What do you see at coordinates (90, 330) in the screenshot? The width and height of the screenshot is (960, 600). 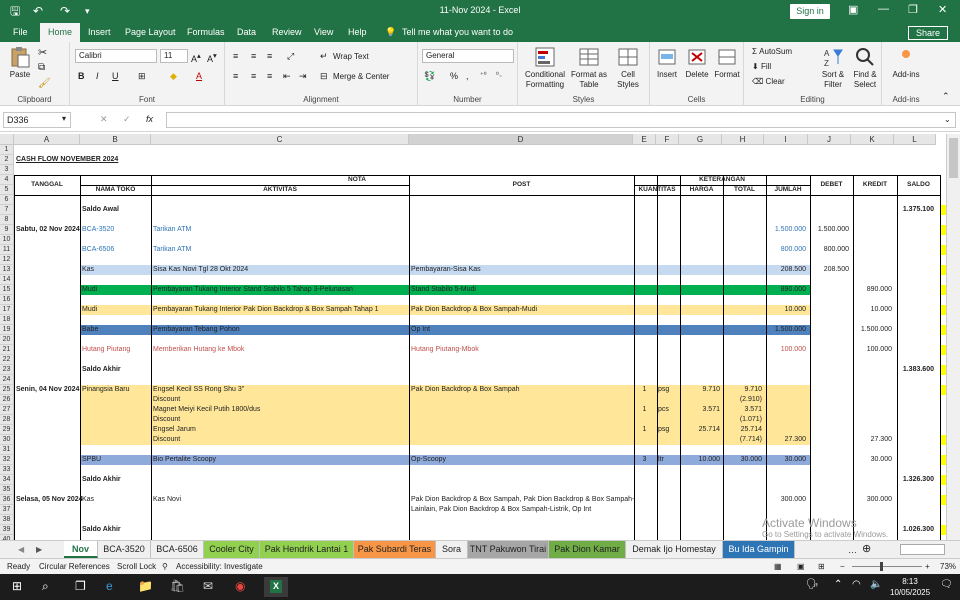 I see `cell-b19: Babe` at bounding box center [90, 330].